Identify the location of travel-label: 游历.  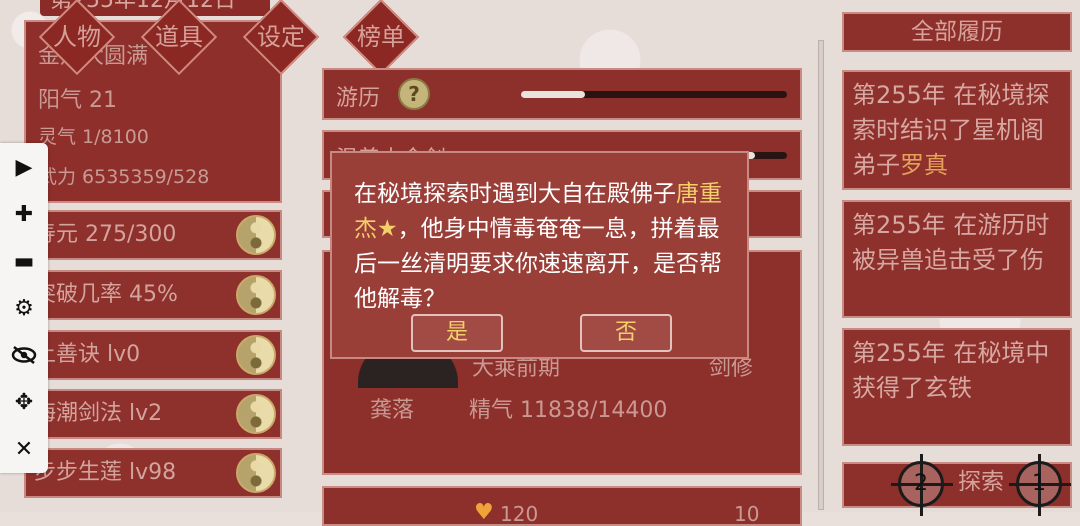
(358, 98).